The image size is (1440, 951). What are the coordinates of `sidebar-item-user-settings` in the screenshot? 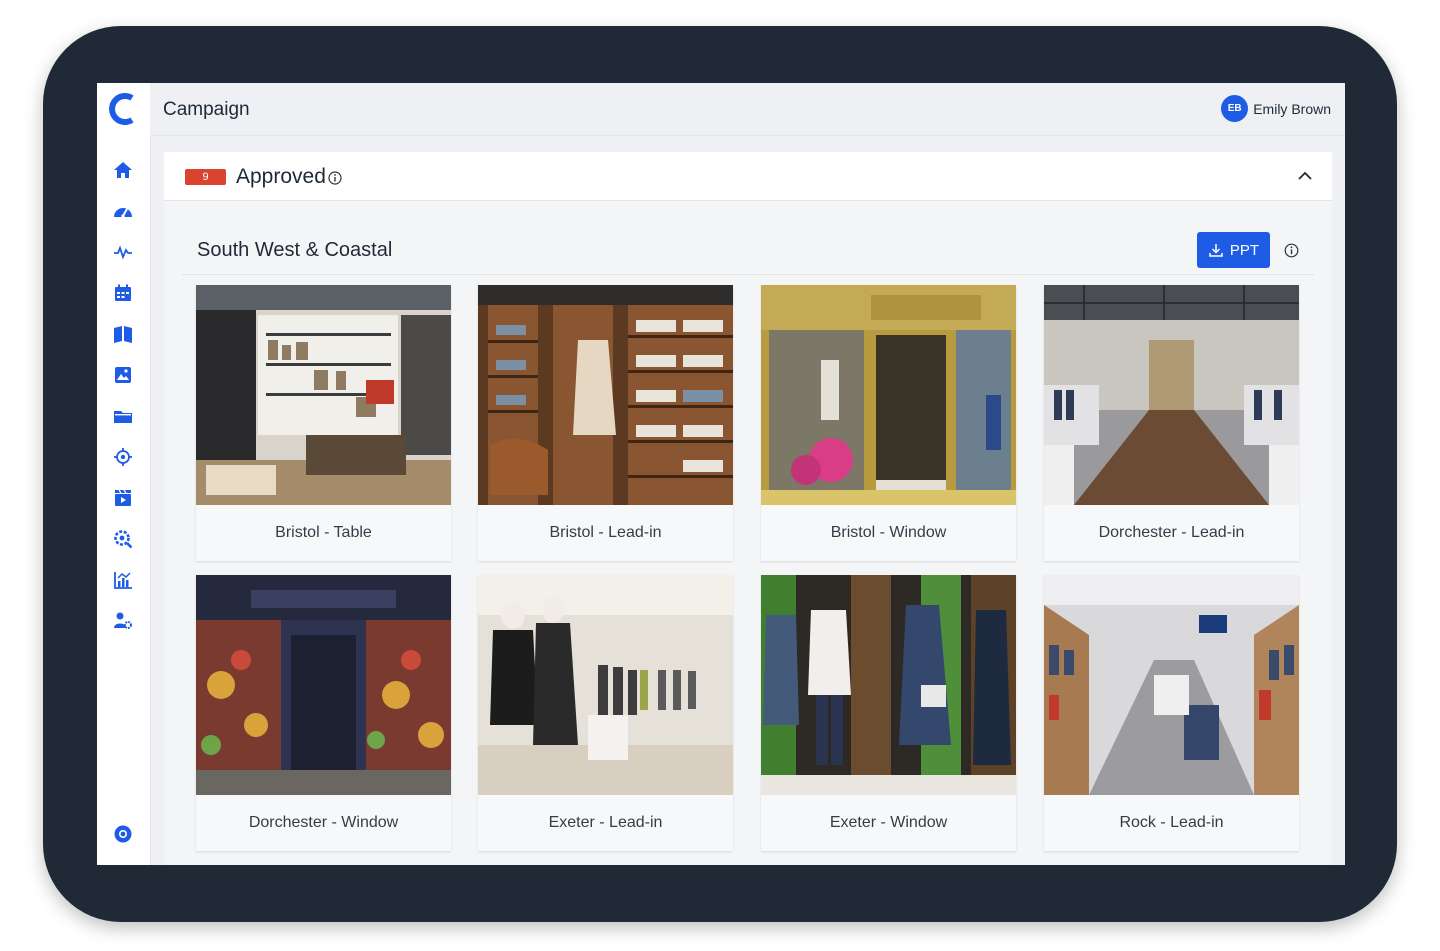 It's located at (123, 621).